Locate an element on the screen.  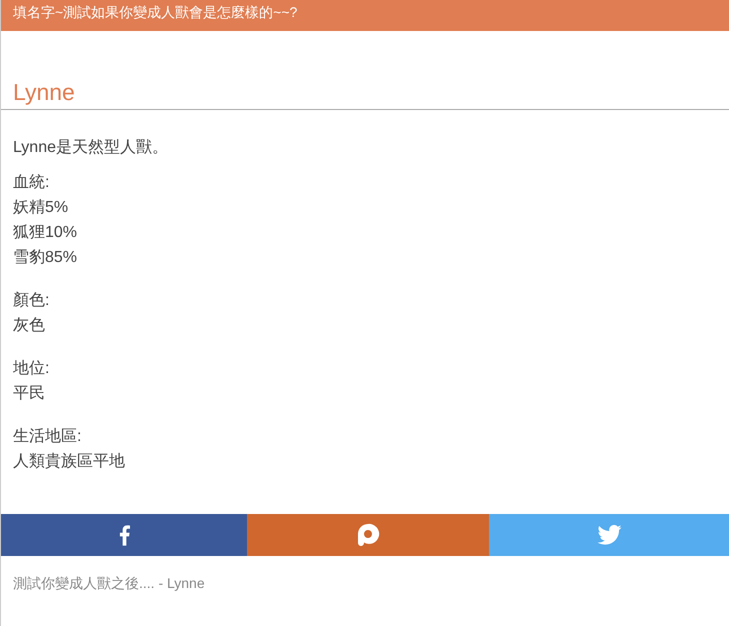
intro-text: Lynne是天然型人獸。 is located at coordinates (91, 148).